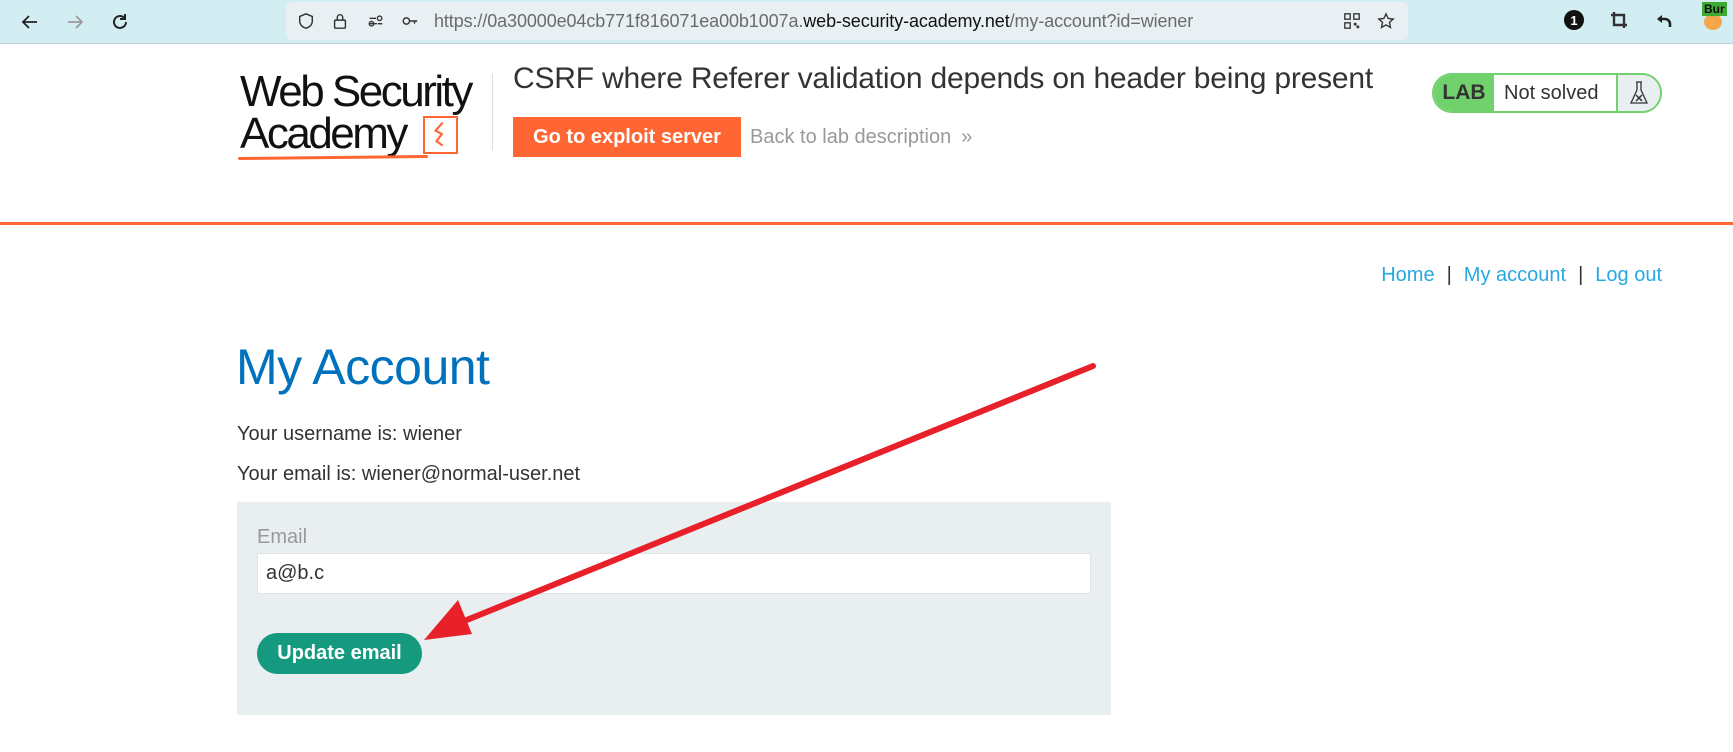  I want to click on burp-extension-icon, so click(1713, 22).